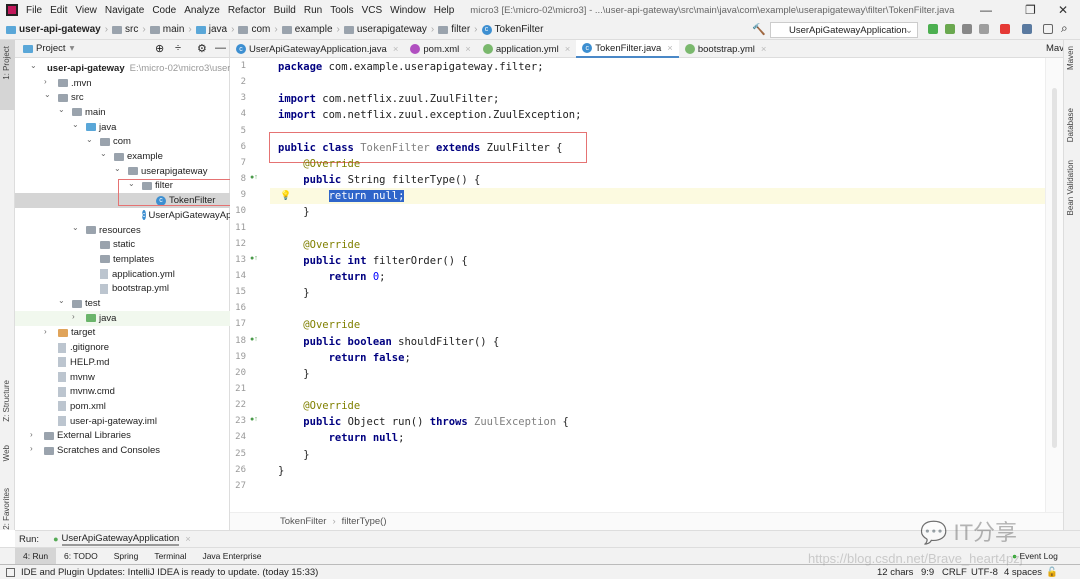  I want to click on locate-icon: ⊕, so click(159, 48).